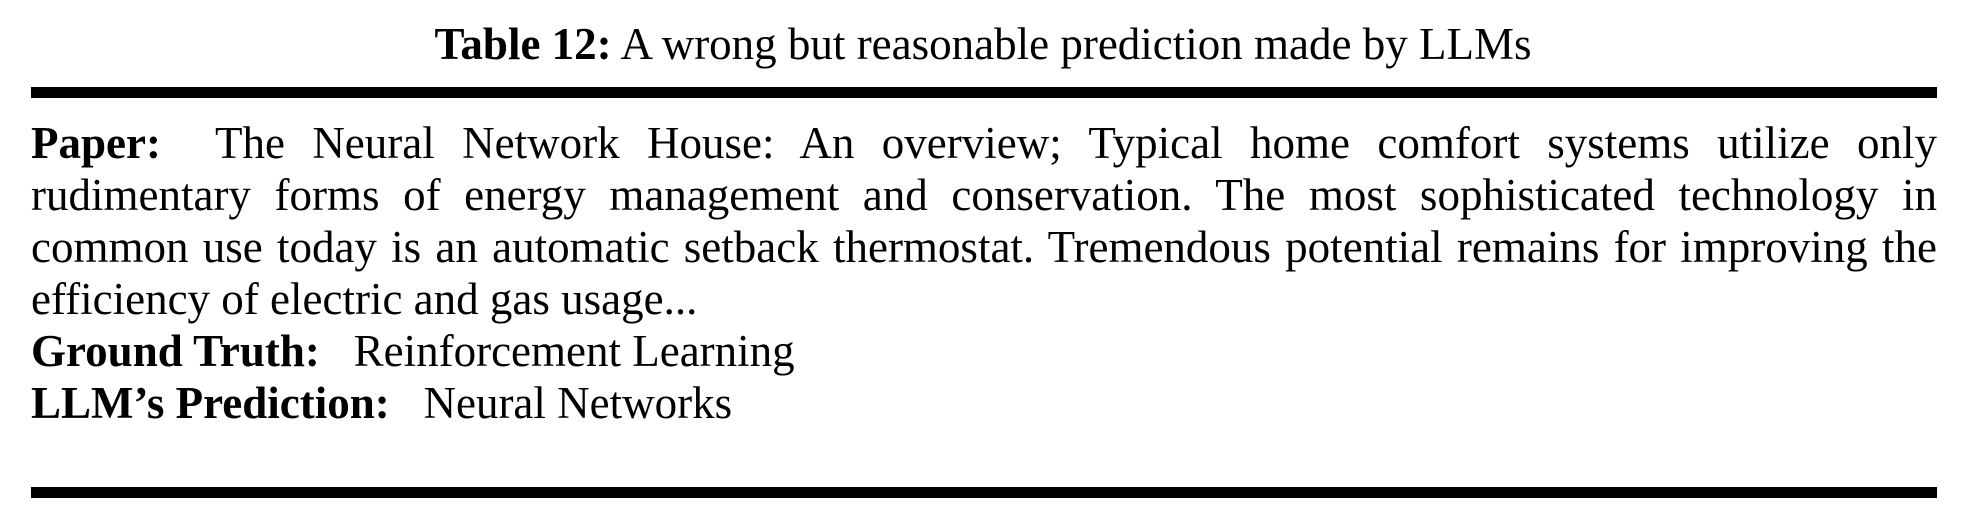 This screenshot has height=512, width=1966. What do you see at coordinates (175, 351) in the screenshot?
I see `ground-truth-label: Ground Truth:` at bounding box center [175, 351].